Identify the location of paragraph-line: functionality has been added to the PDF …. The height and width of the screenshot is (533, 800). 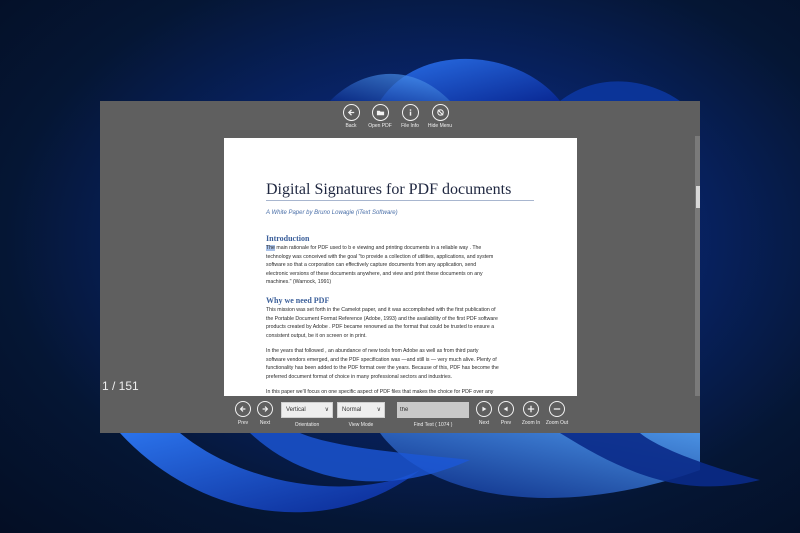
(382, 368).